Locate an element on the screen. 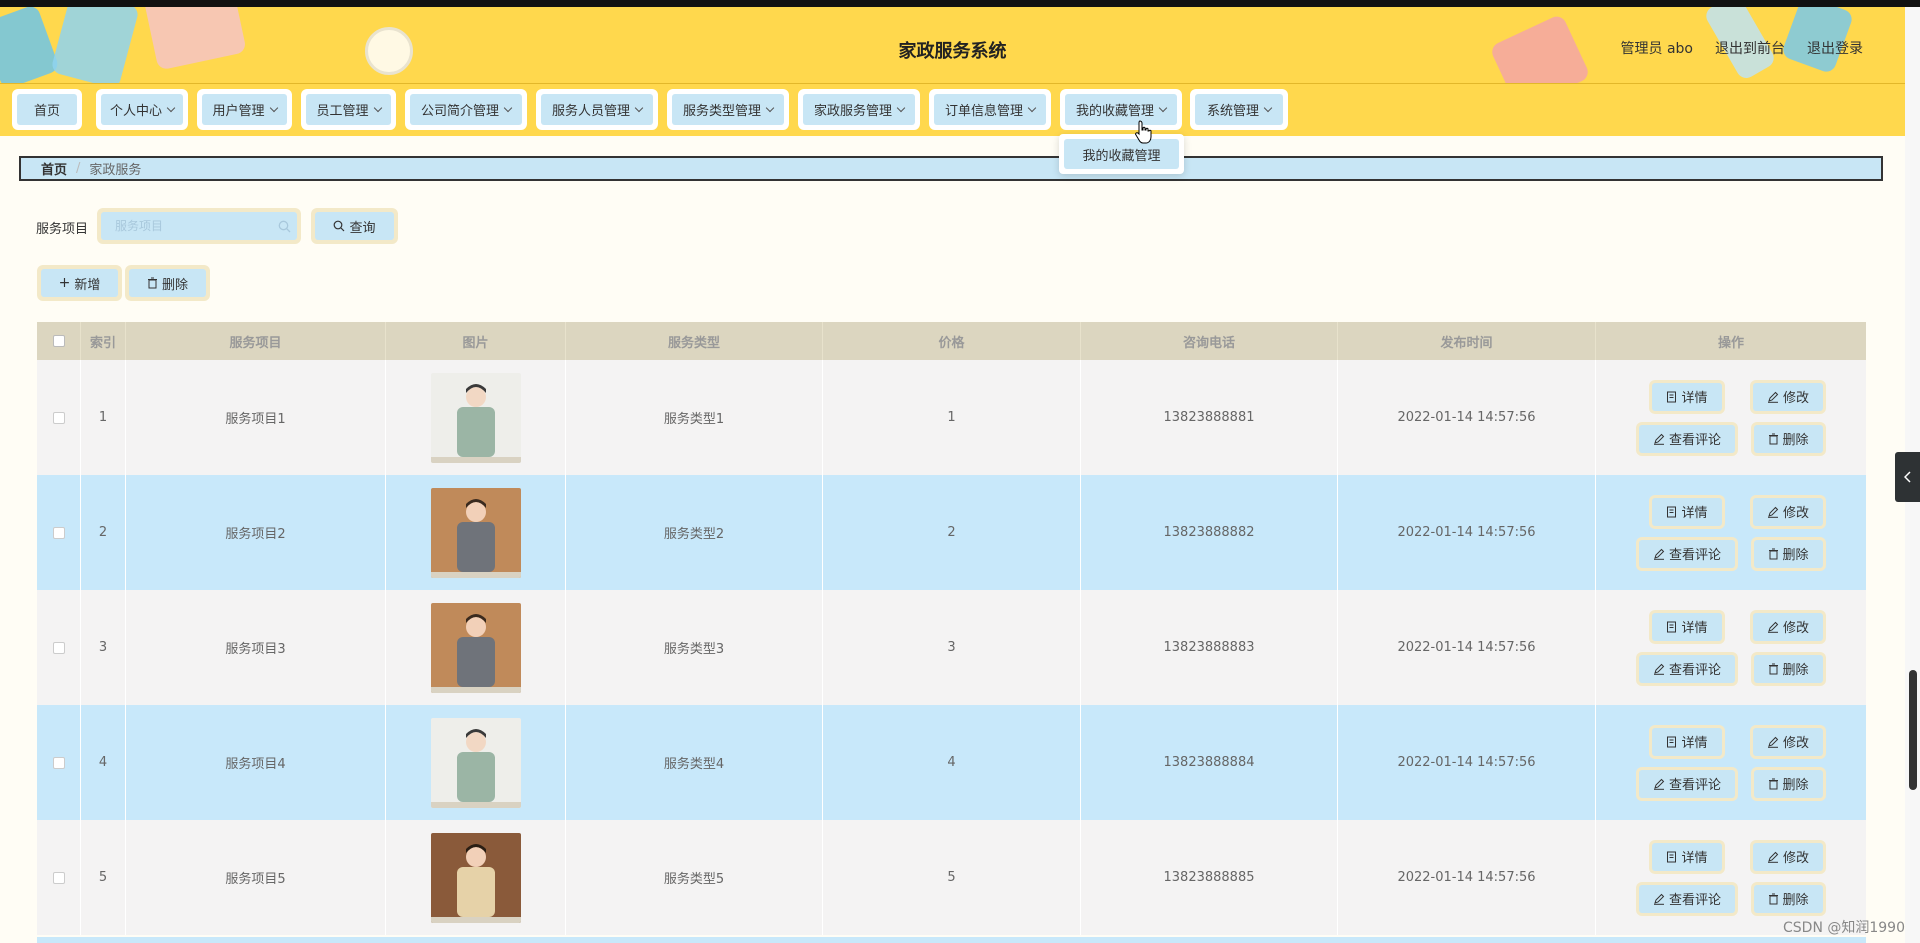 The image size is (1920, 943). side-panel-toggle is located at coordinates (1907, 477).